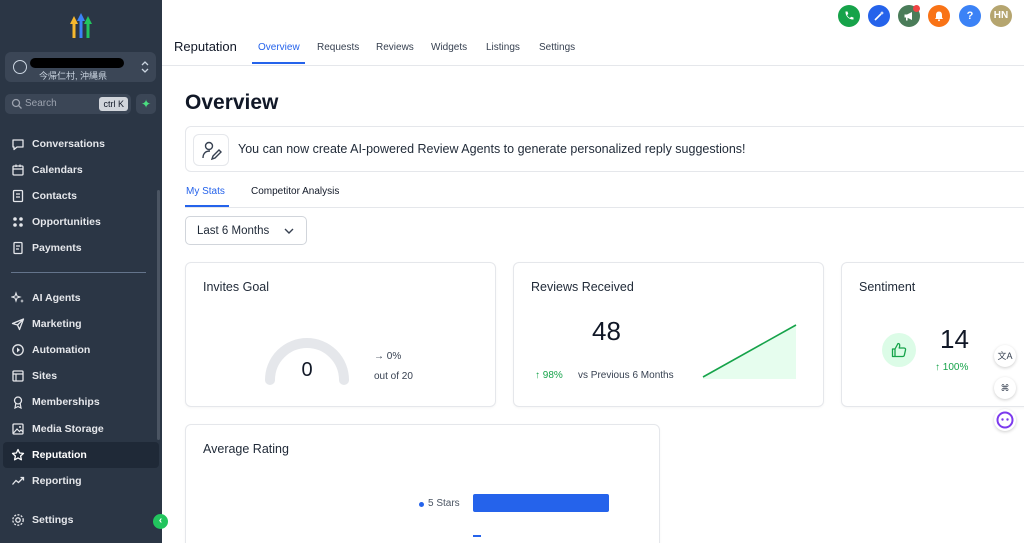 Image resolution: width=1024 pixels, height=543 pixels. What do you see at coordinates (18, 196) in the screenshot?
I see `contacts-icon` at bounding box center [18, 196].